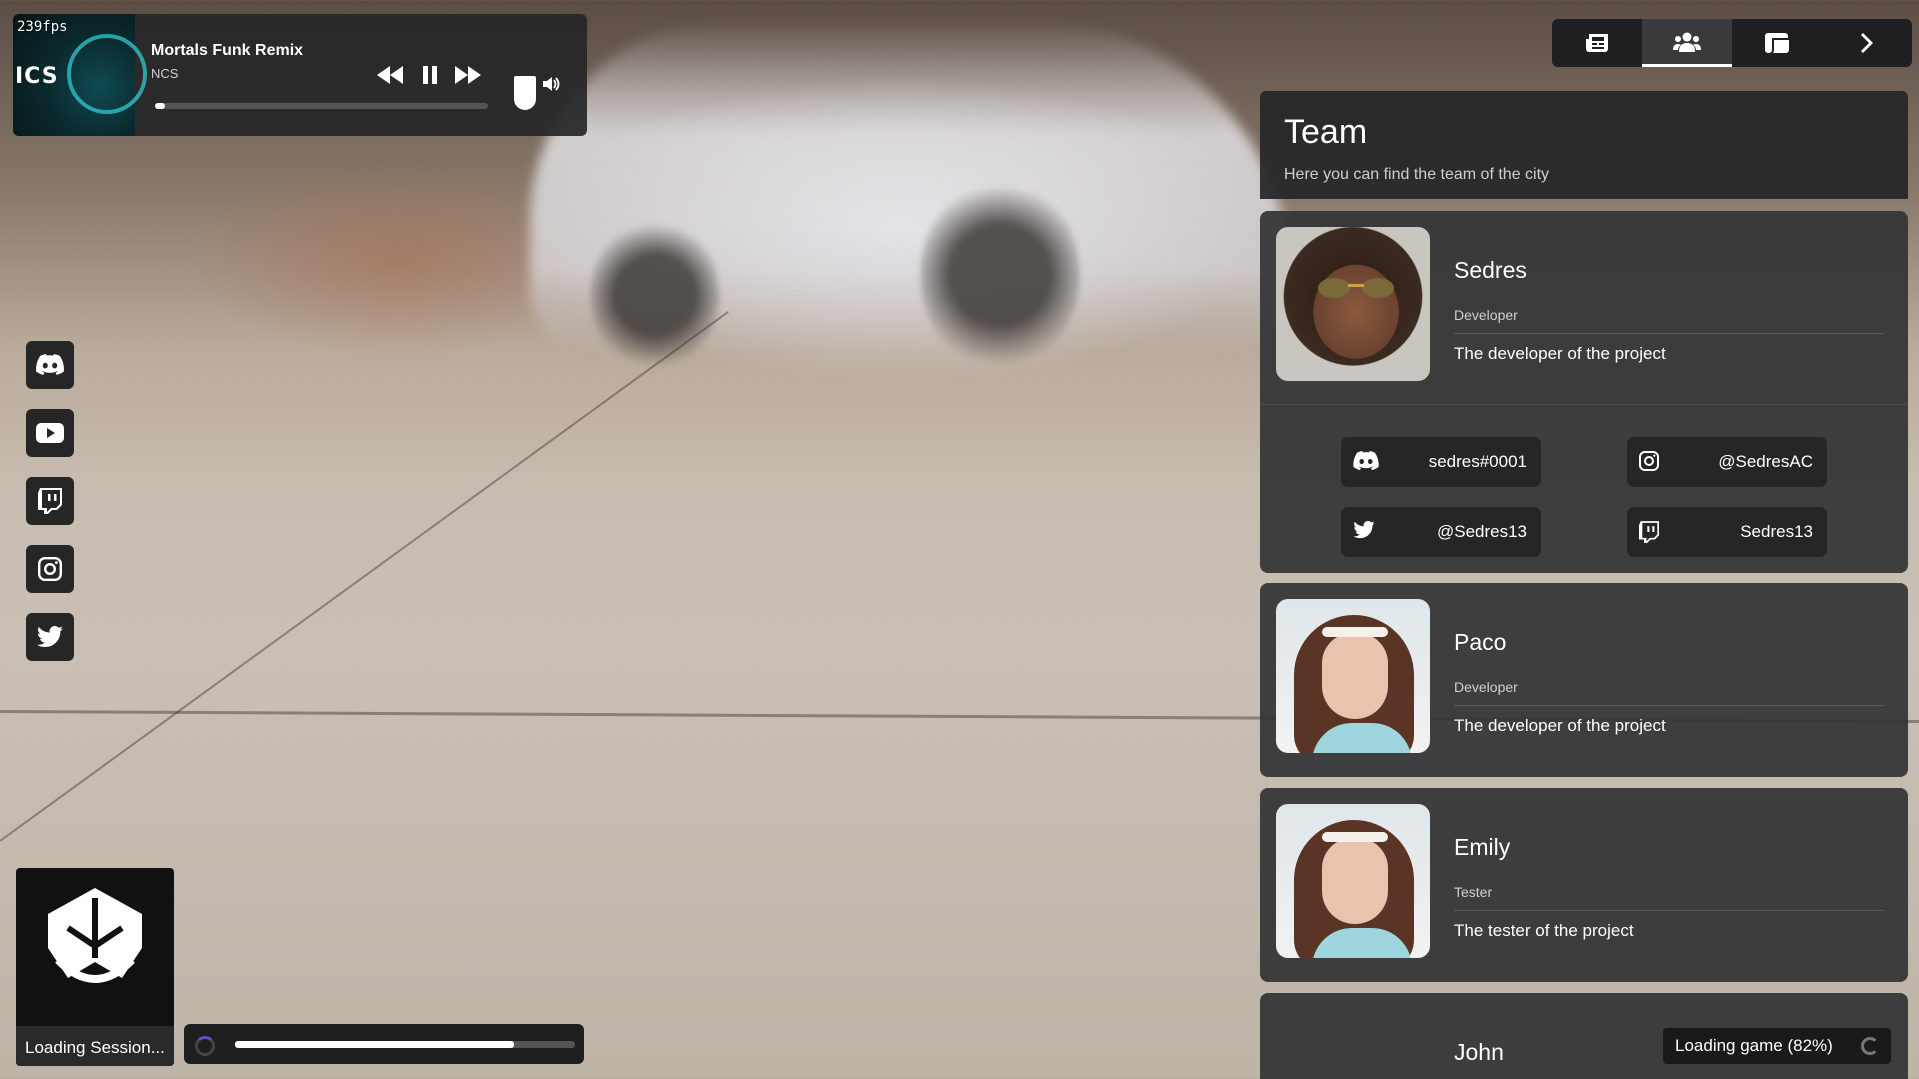  Describe the element at coordinates (1490, 270) in the screenshot. I see `member-name: Sedres` at that location.